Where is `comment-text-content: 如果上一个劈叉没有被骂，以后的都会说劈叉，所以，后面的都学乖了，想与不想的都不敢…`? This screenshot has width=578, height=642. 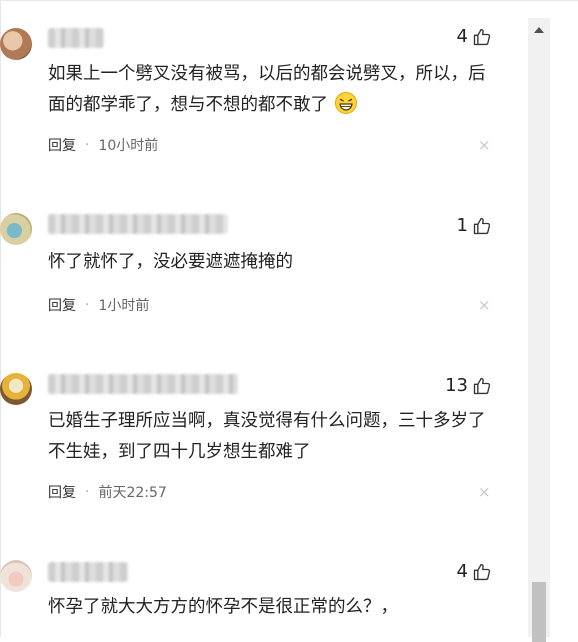
comment-text-content: 如果上一个劈叉没有被骂，以后的都会说劈叉，所以，后面的都学乖了，想与不想的都不敢… is located at coordinates (267, 89).